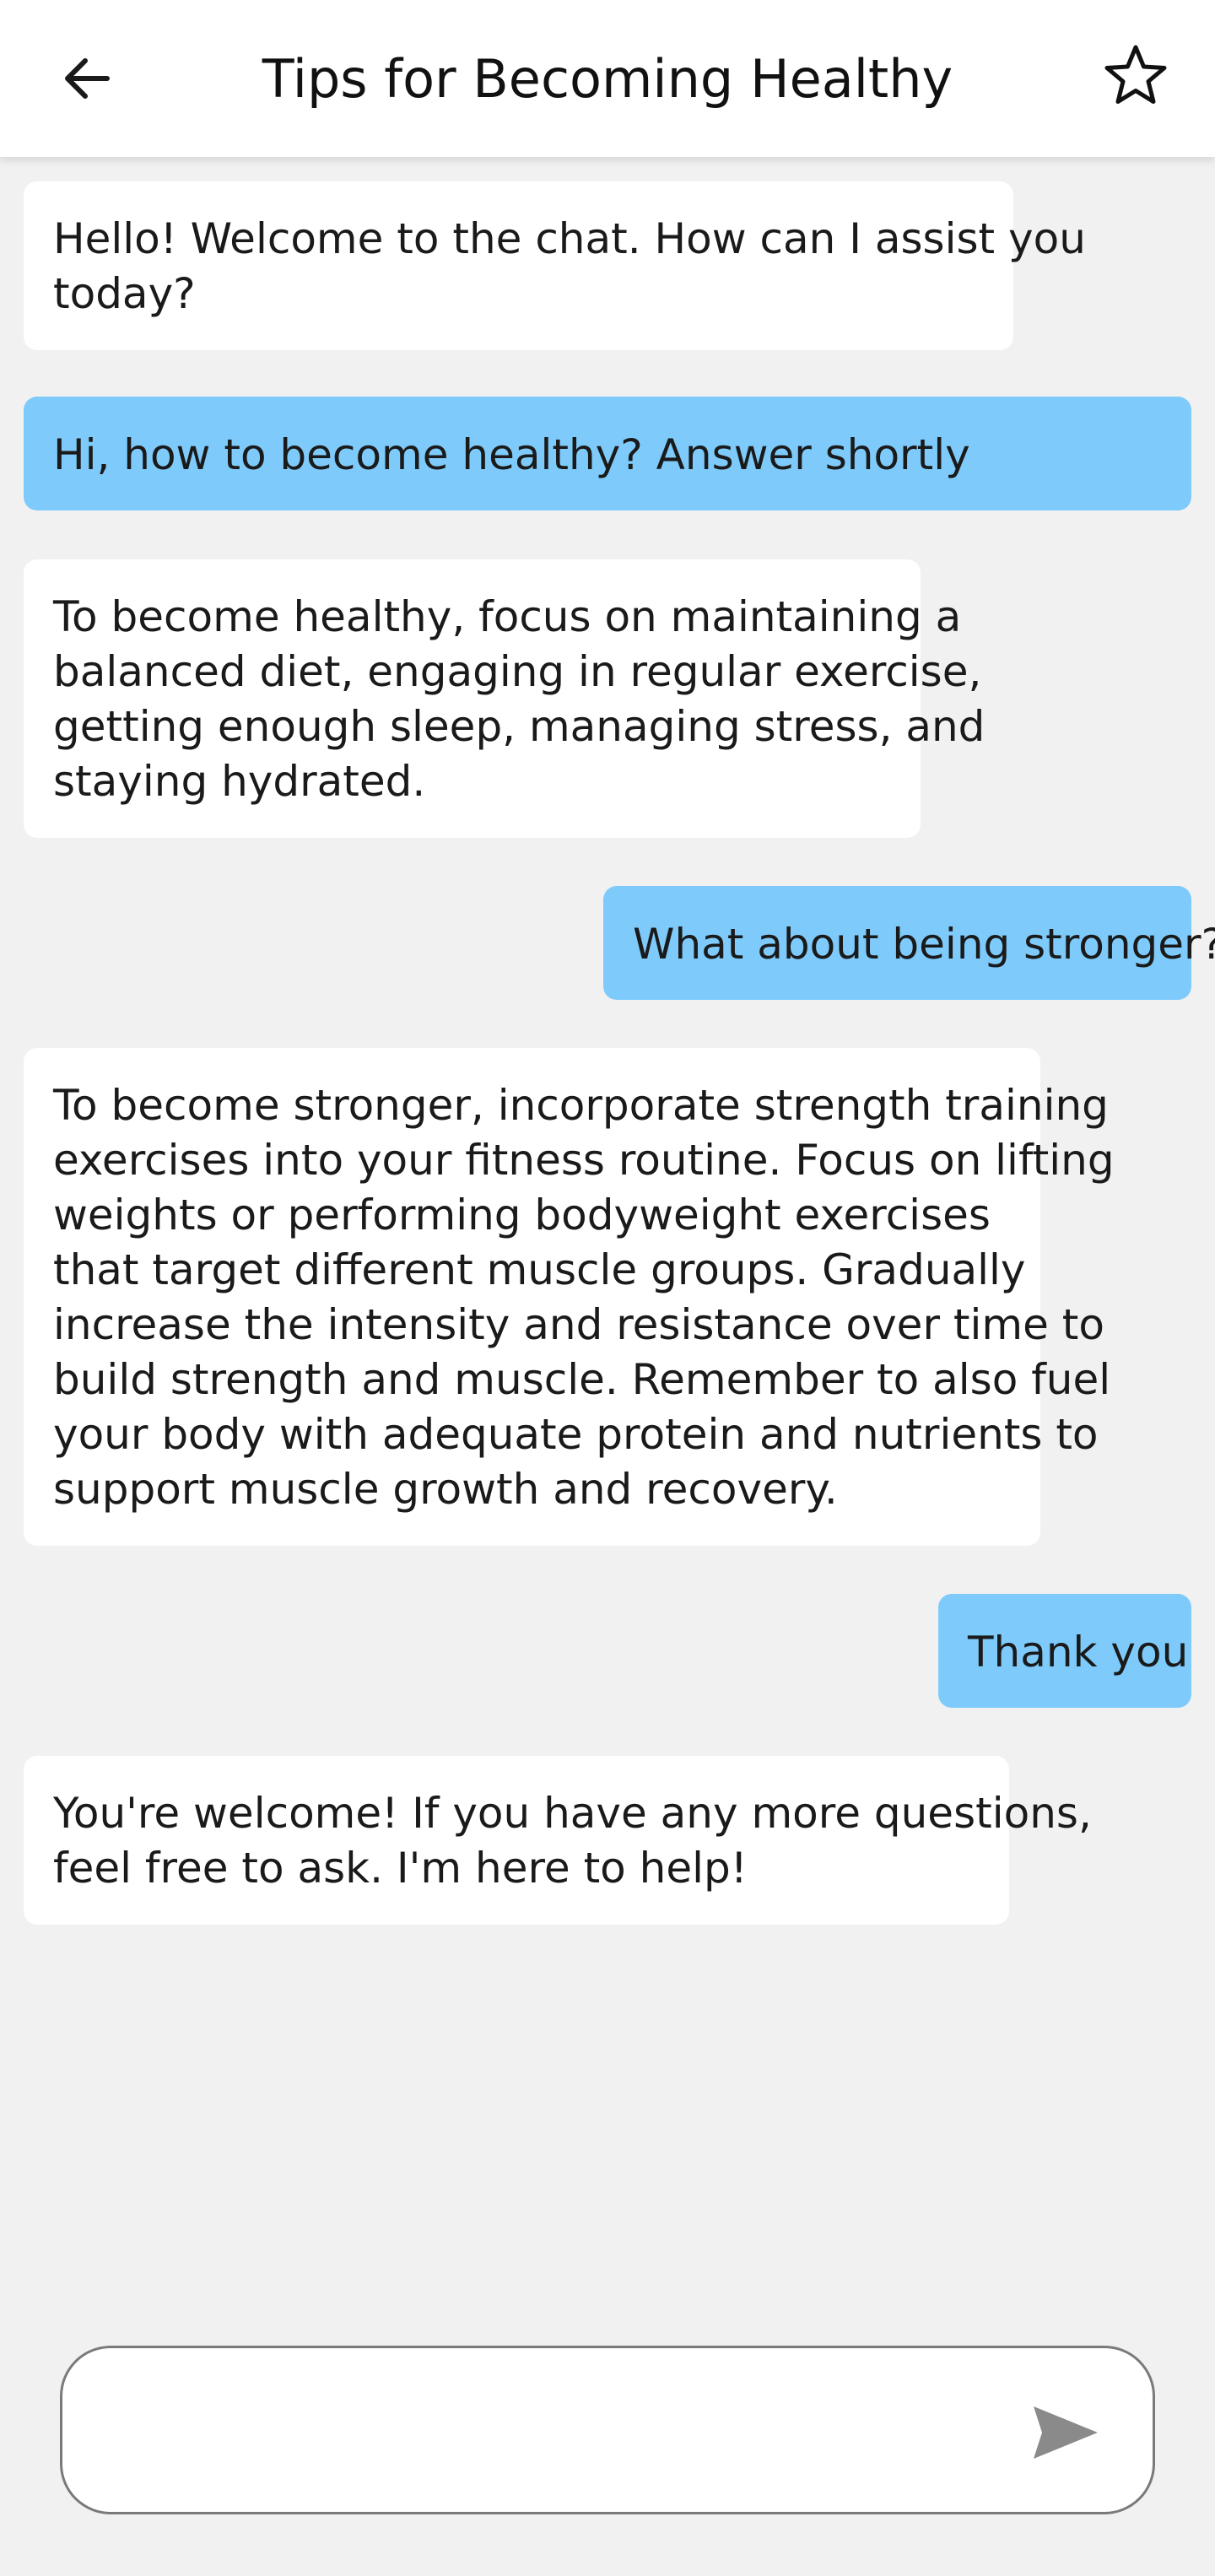 This screenshot has height=2576, width=1215. What do you see at coordinates (239, 781) in the screenshot?
I see `message-line: staying hydrated.` at bounding box center [239, 781].